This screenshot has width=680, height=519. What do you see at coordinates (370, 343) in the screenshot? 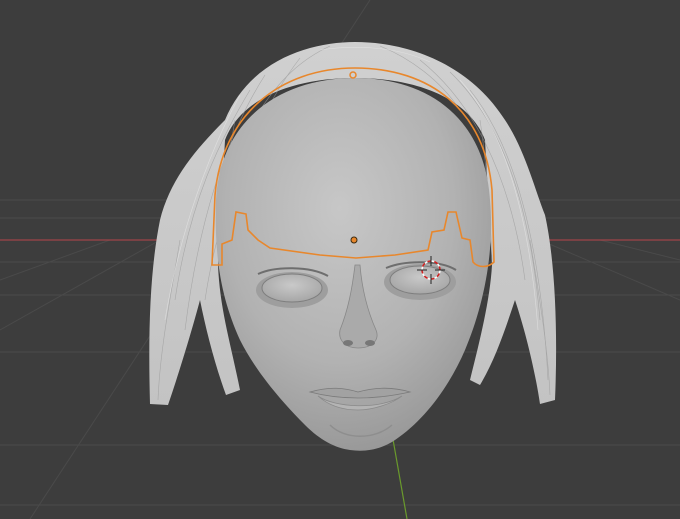
I see `nostril-right` at bounding box center [370, 343].